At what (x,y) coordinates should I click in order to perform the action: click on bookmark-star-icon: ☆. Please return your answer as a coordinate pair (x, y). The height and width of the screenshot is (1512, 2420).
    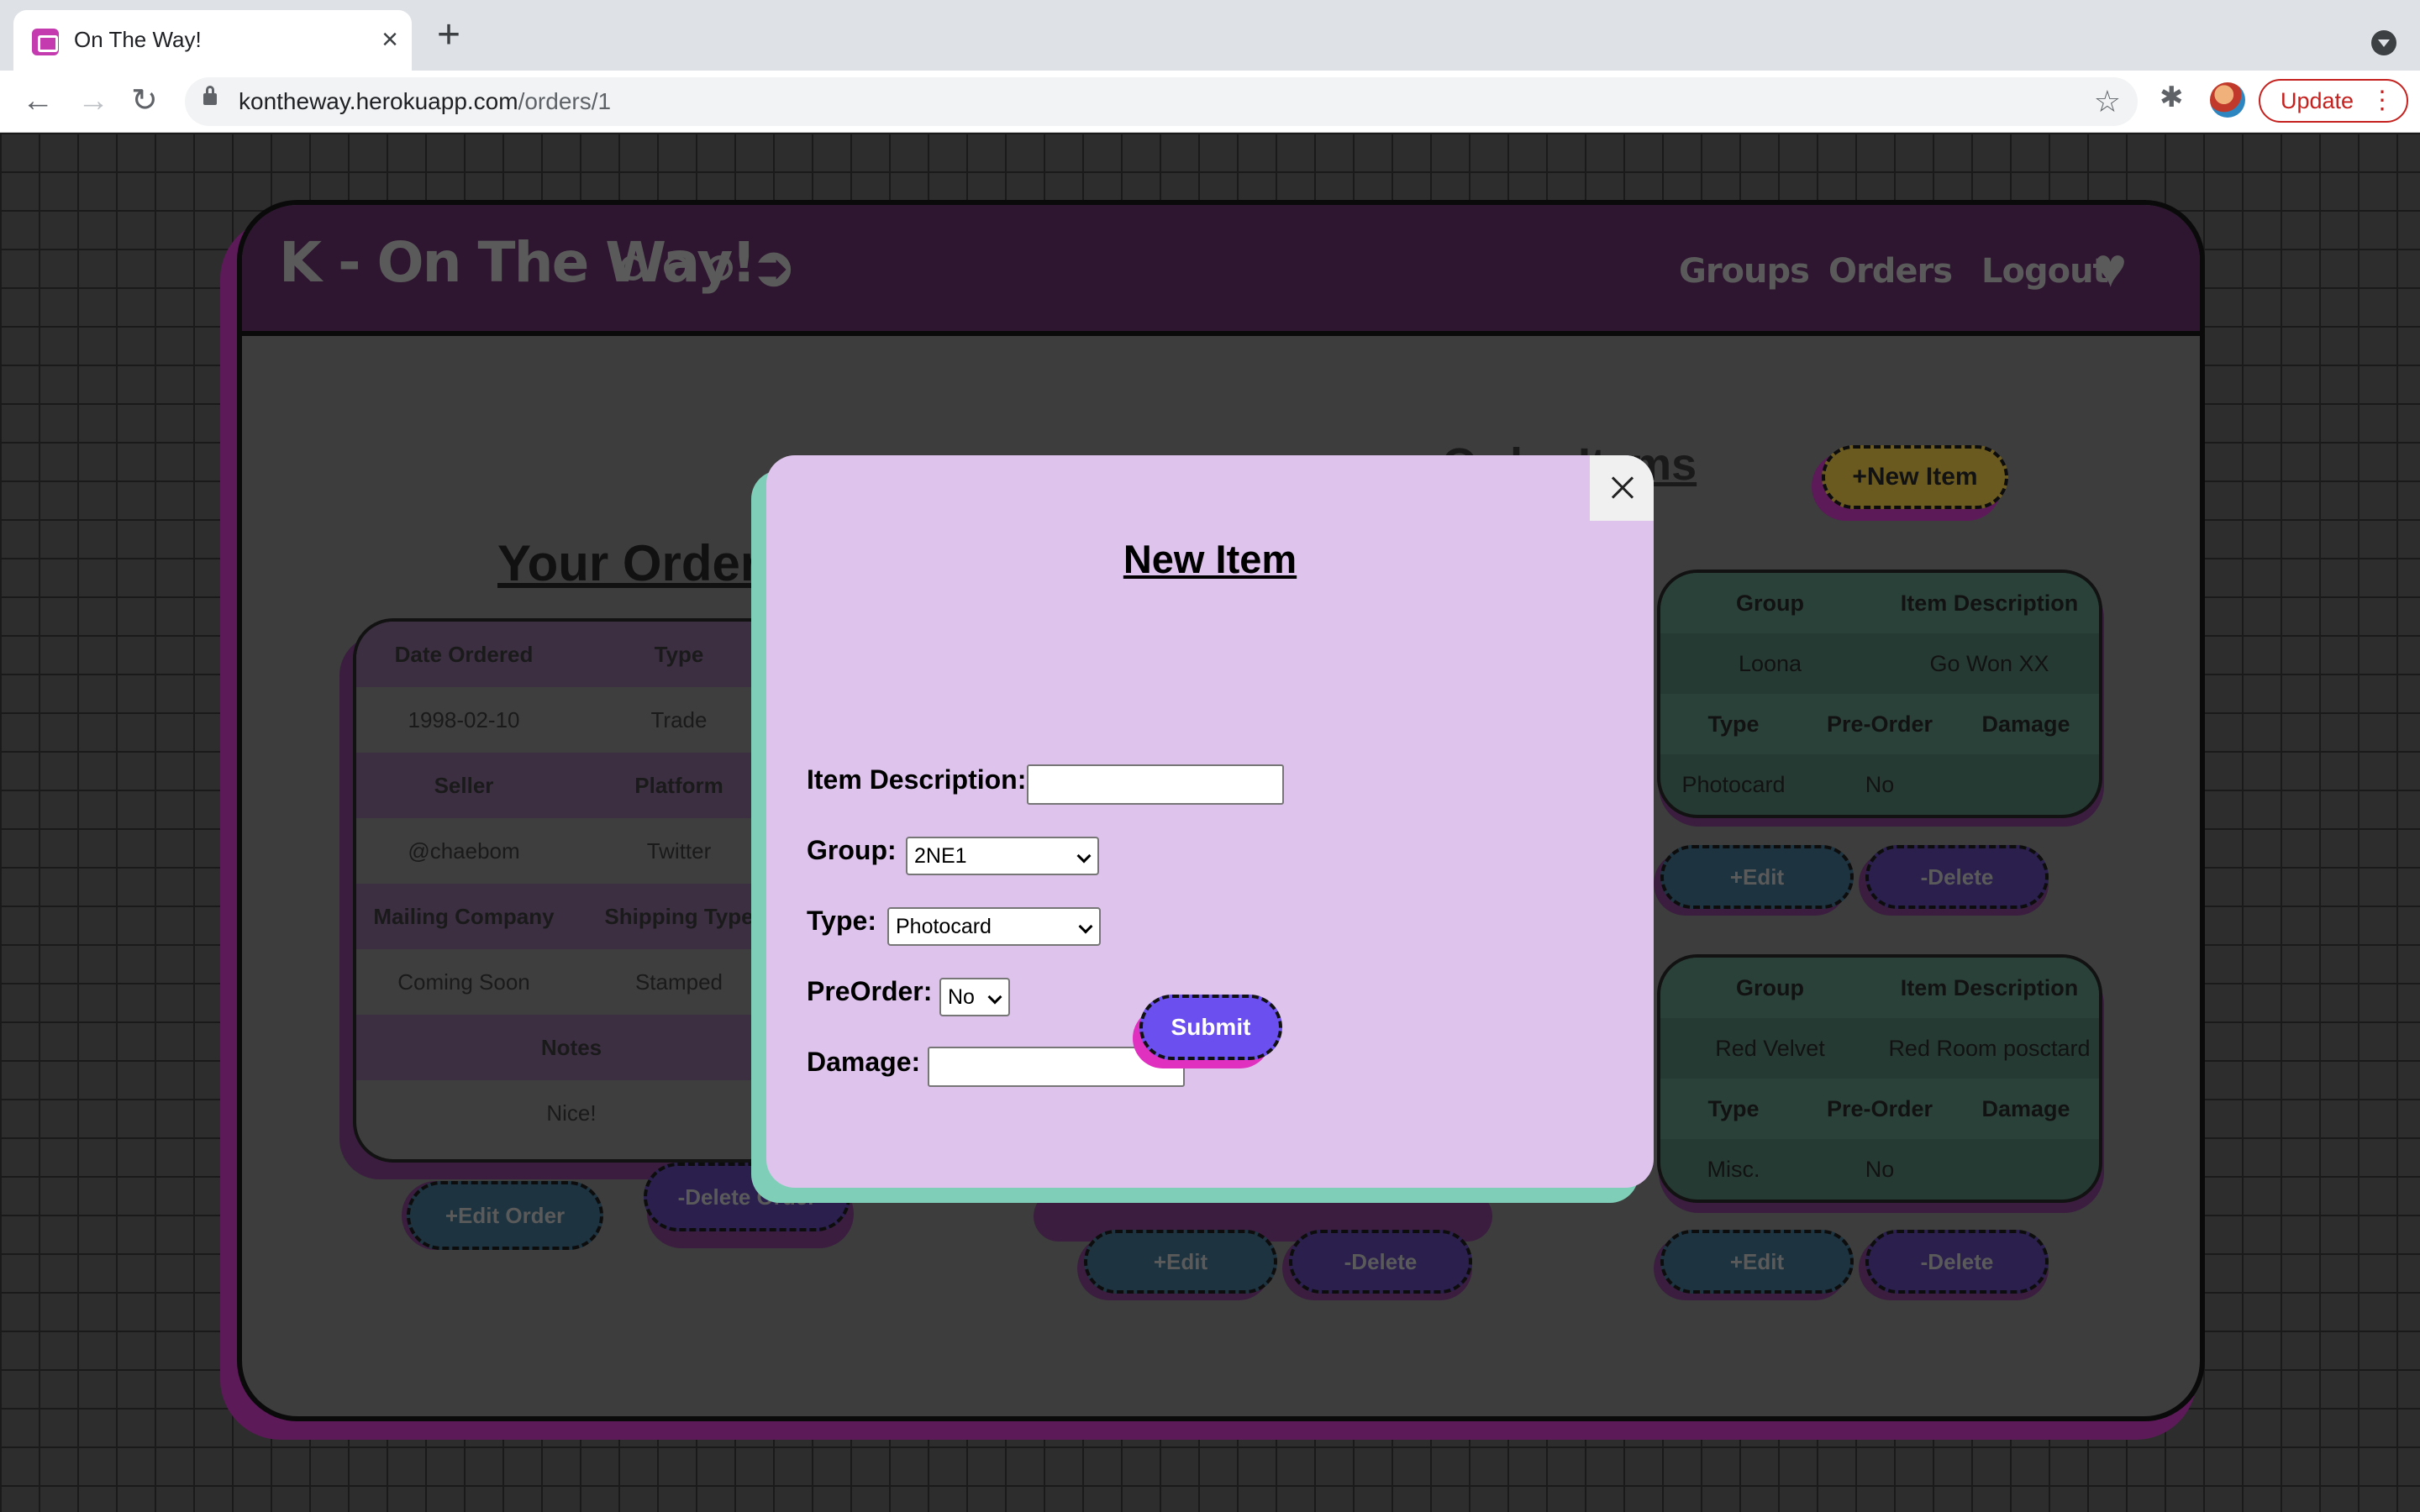
    Looking at the image, I should click on (2107, 101).